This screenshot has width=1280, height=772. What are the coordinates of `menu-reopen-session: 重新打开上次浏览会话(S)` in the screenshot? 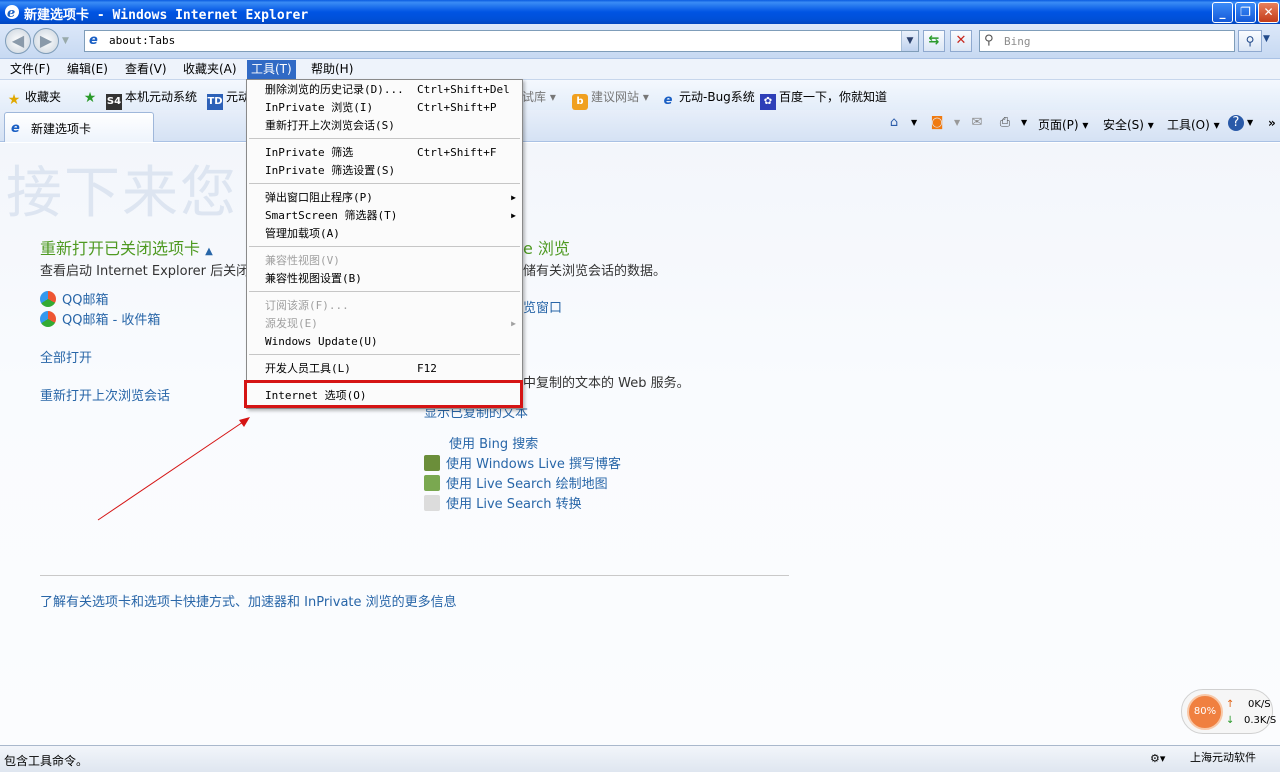 It's located at (384, 126).